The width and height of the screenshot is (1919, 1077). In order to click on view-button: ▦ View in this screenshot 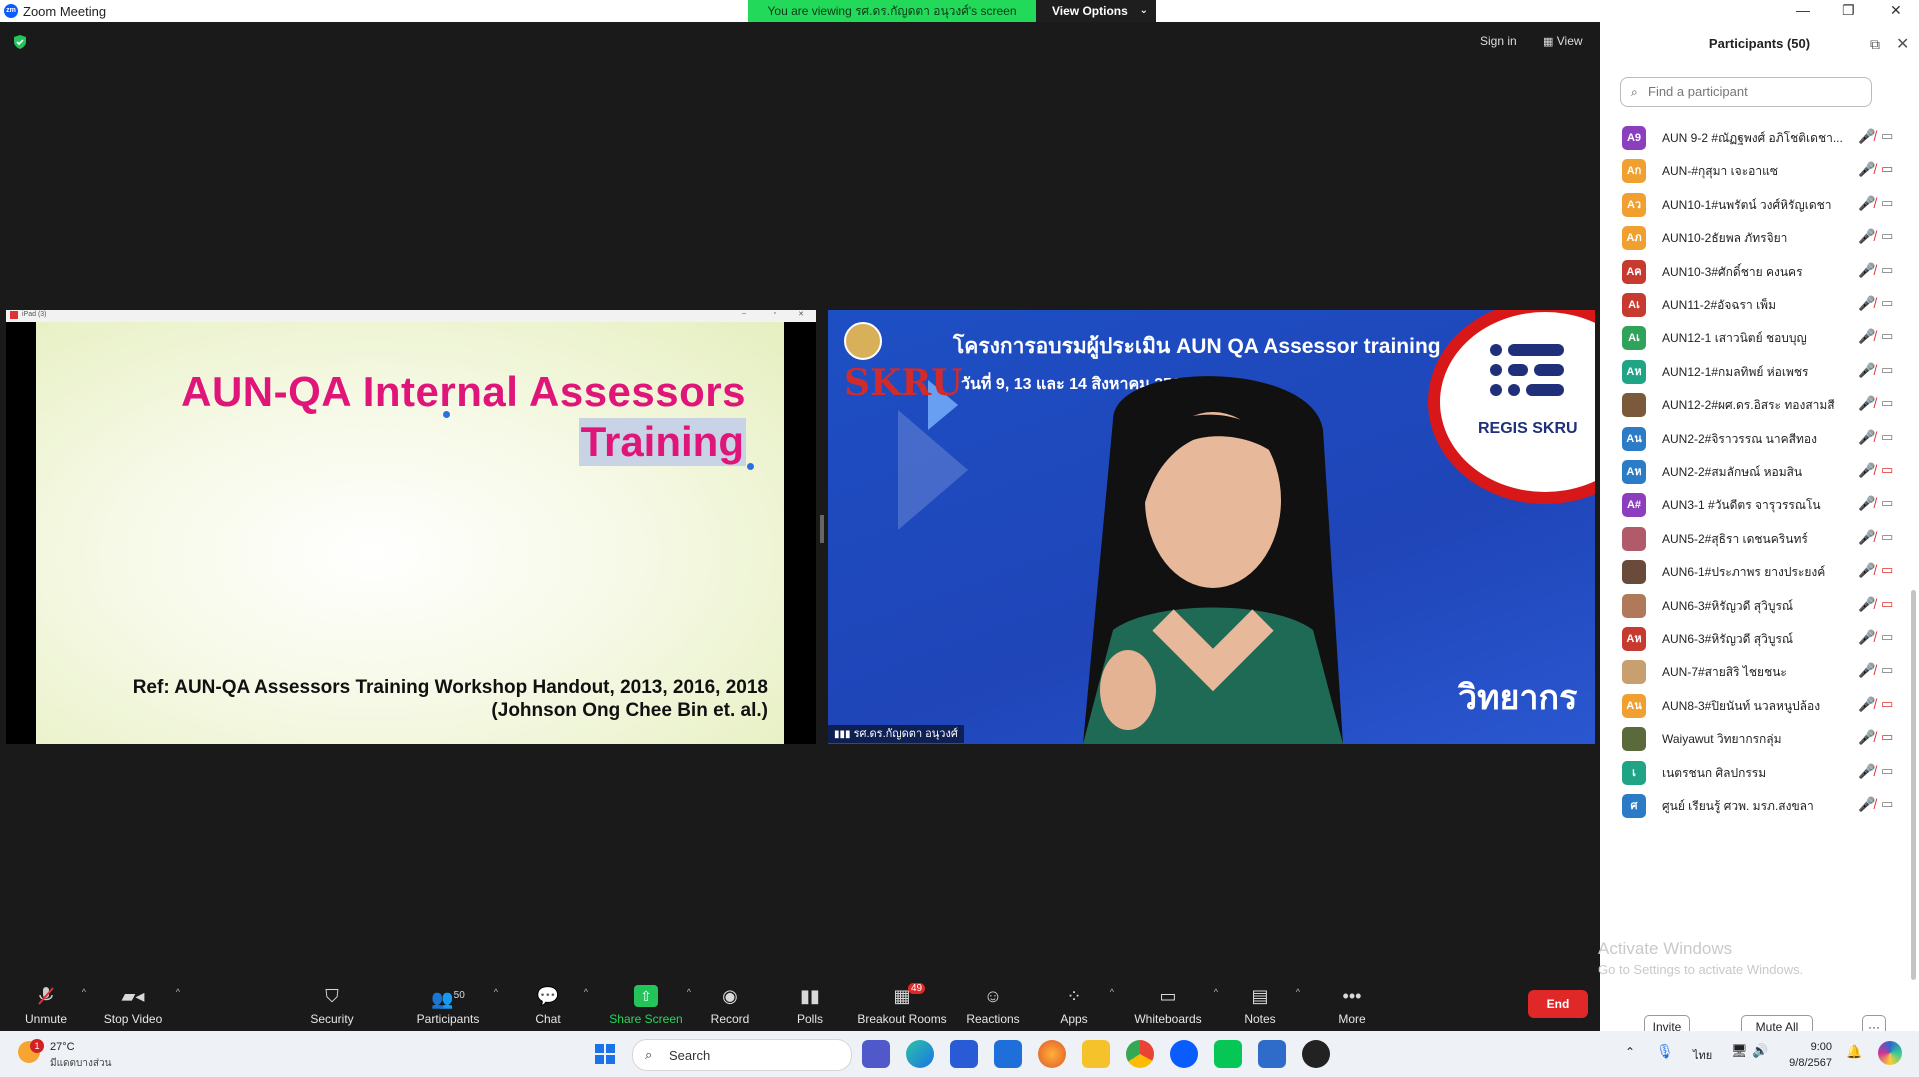, I will do `click(1563, 41)`.